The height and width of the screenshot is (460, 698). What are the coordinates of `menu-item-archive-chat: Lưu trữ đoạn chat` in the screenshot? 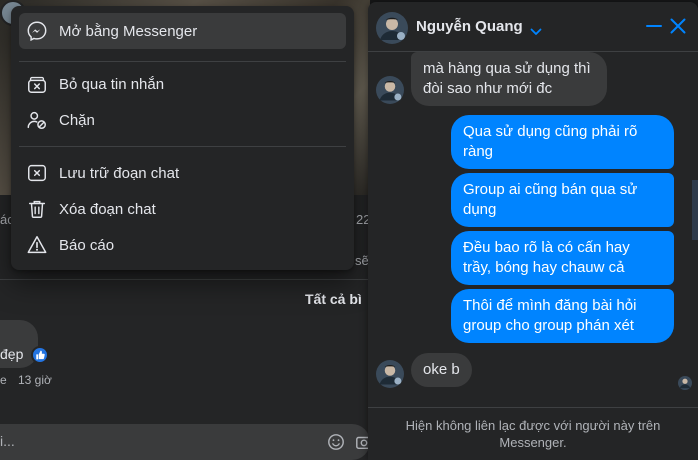 It's located at (182, 173).